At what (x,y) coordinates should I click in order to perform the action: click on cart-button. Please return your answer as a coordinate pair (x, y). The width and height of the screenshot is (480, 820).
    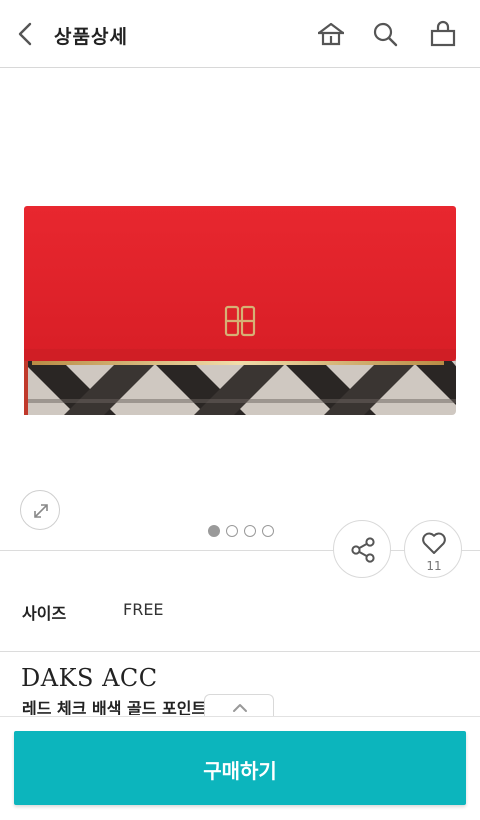
    Looking at the image, I should click on (443, 34).